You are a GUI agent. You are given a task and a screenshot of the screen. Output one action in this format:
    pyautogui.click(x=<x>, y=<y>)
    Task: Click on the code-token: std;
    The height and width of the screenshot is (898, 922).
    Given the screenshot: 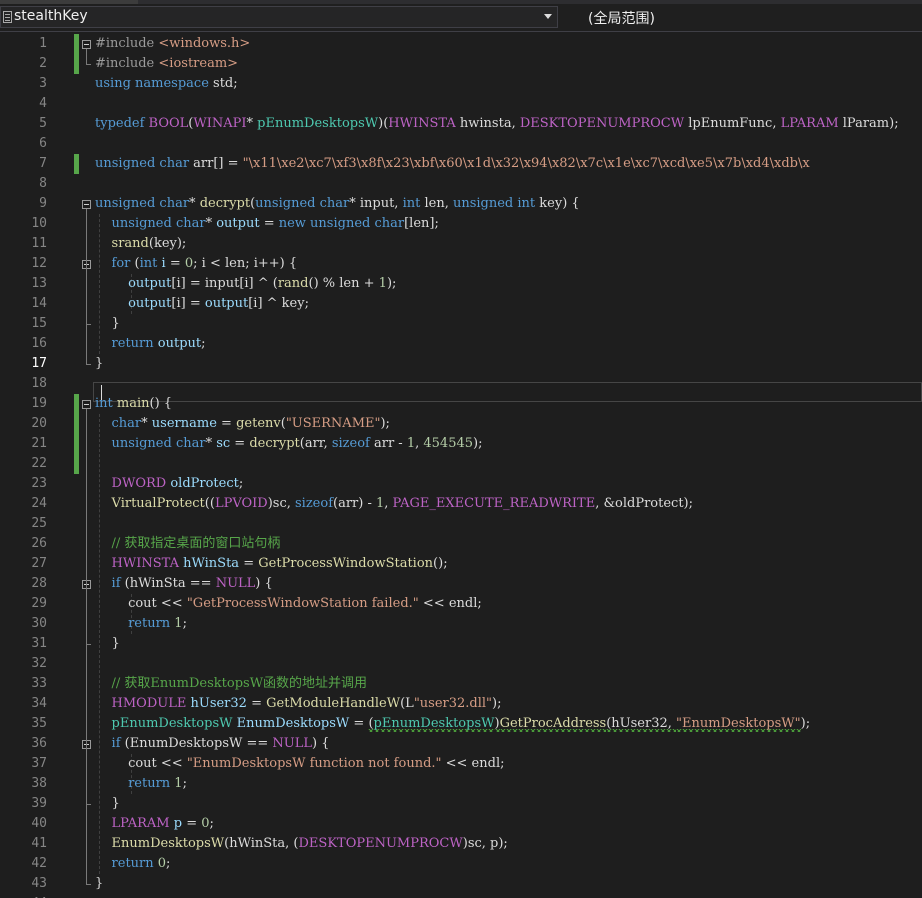 What is the action you would take?
    pyautogui.click(x=225, y=83)
    